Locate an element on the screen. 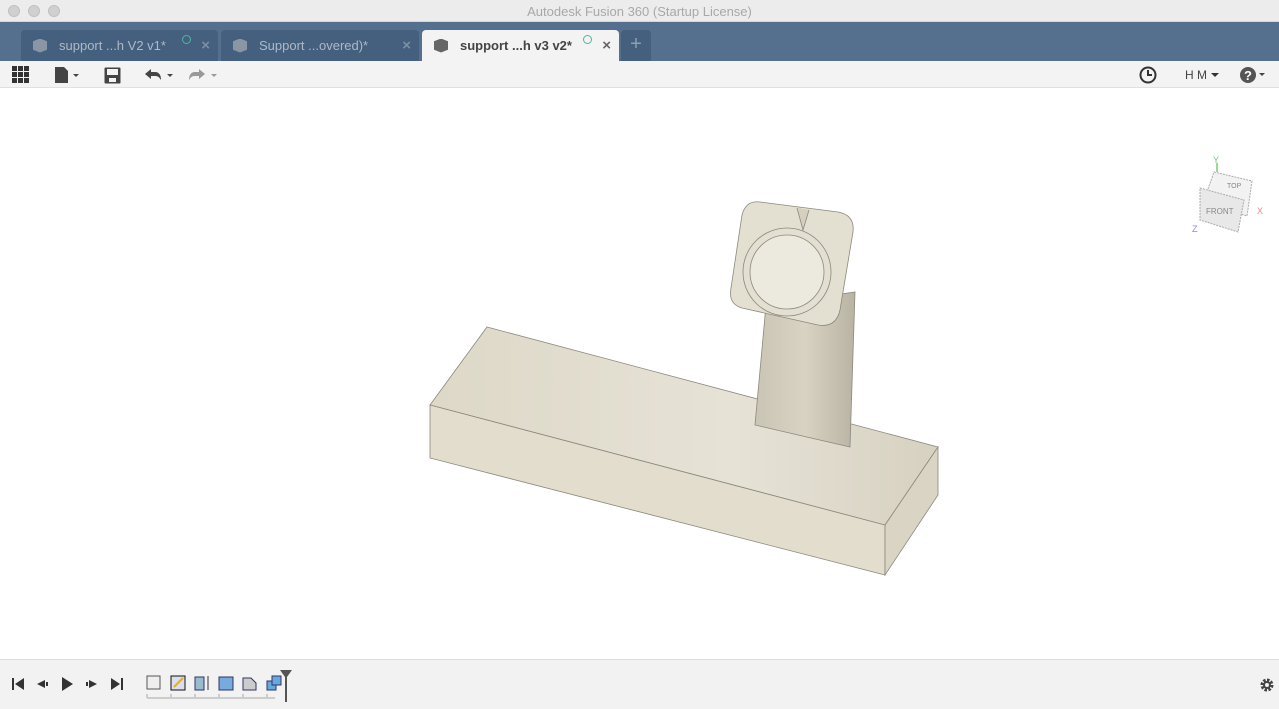  tab-document-3: support ...h v3 v2* × is located at coordinates (520, 45).